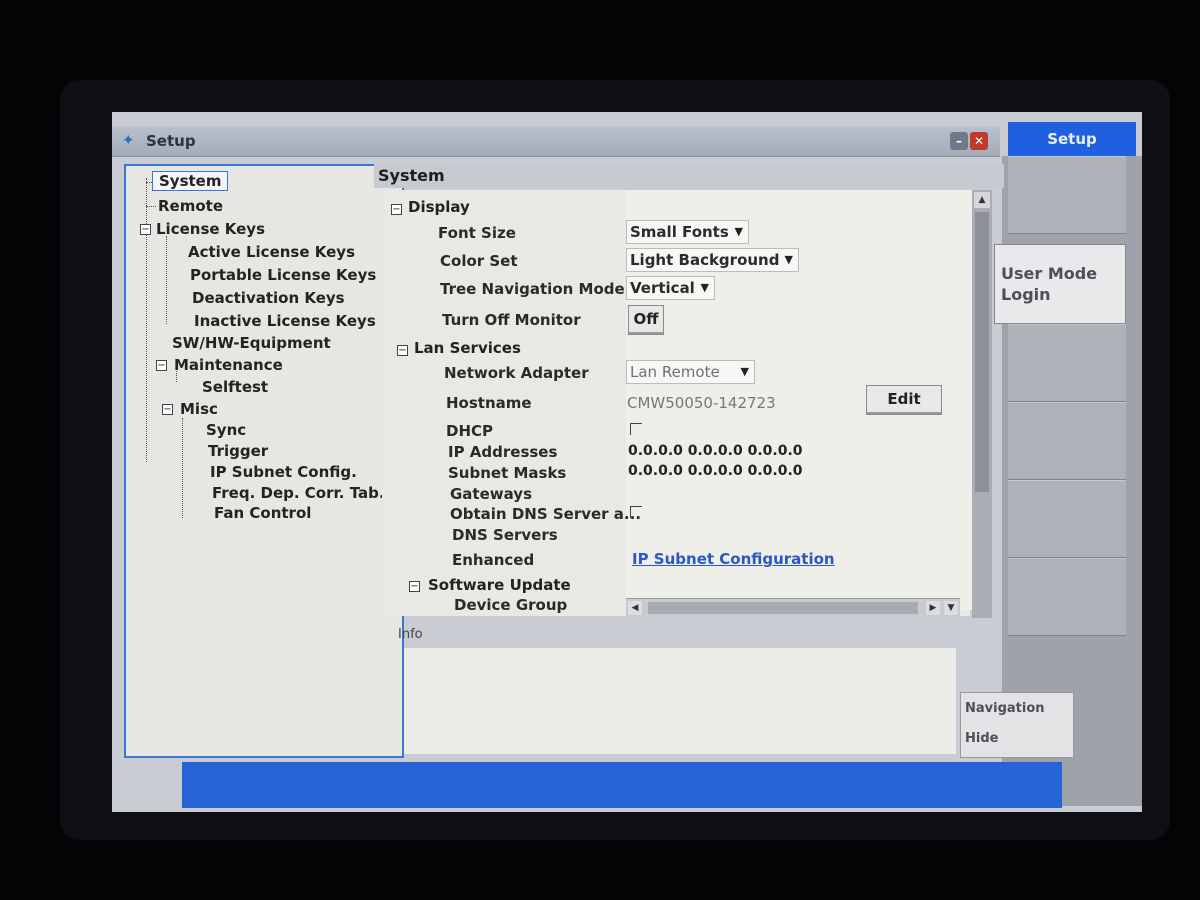 The image size is (1200, 900). I want to click on horizontal-scroll-thumb, so click(783, 608).